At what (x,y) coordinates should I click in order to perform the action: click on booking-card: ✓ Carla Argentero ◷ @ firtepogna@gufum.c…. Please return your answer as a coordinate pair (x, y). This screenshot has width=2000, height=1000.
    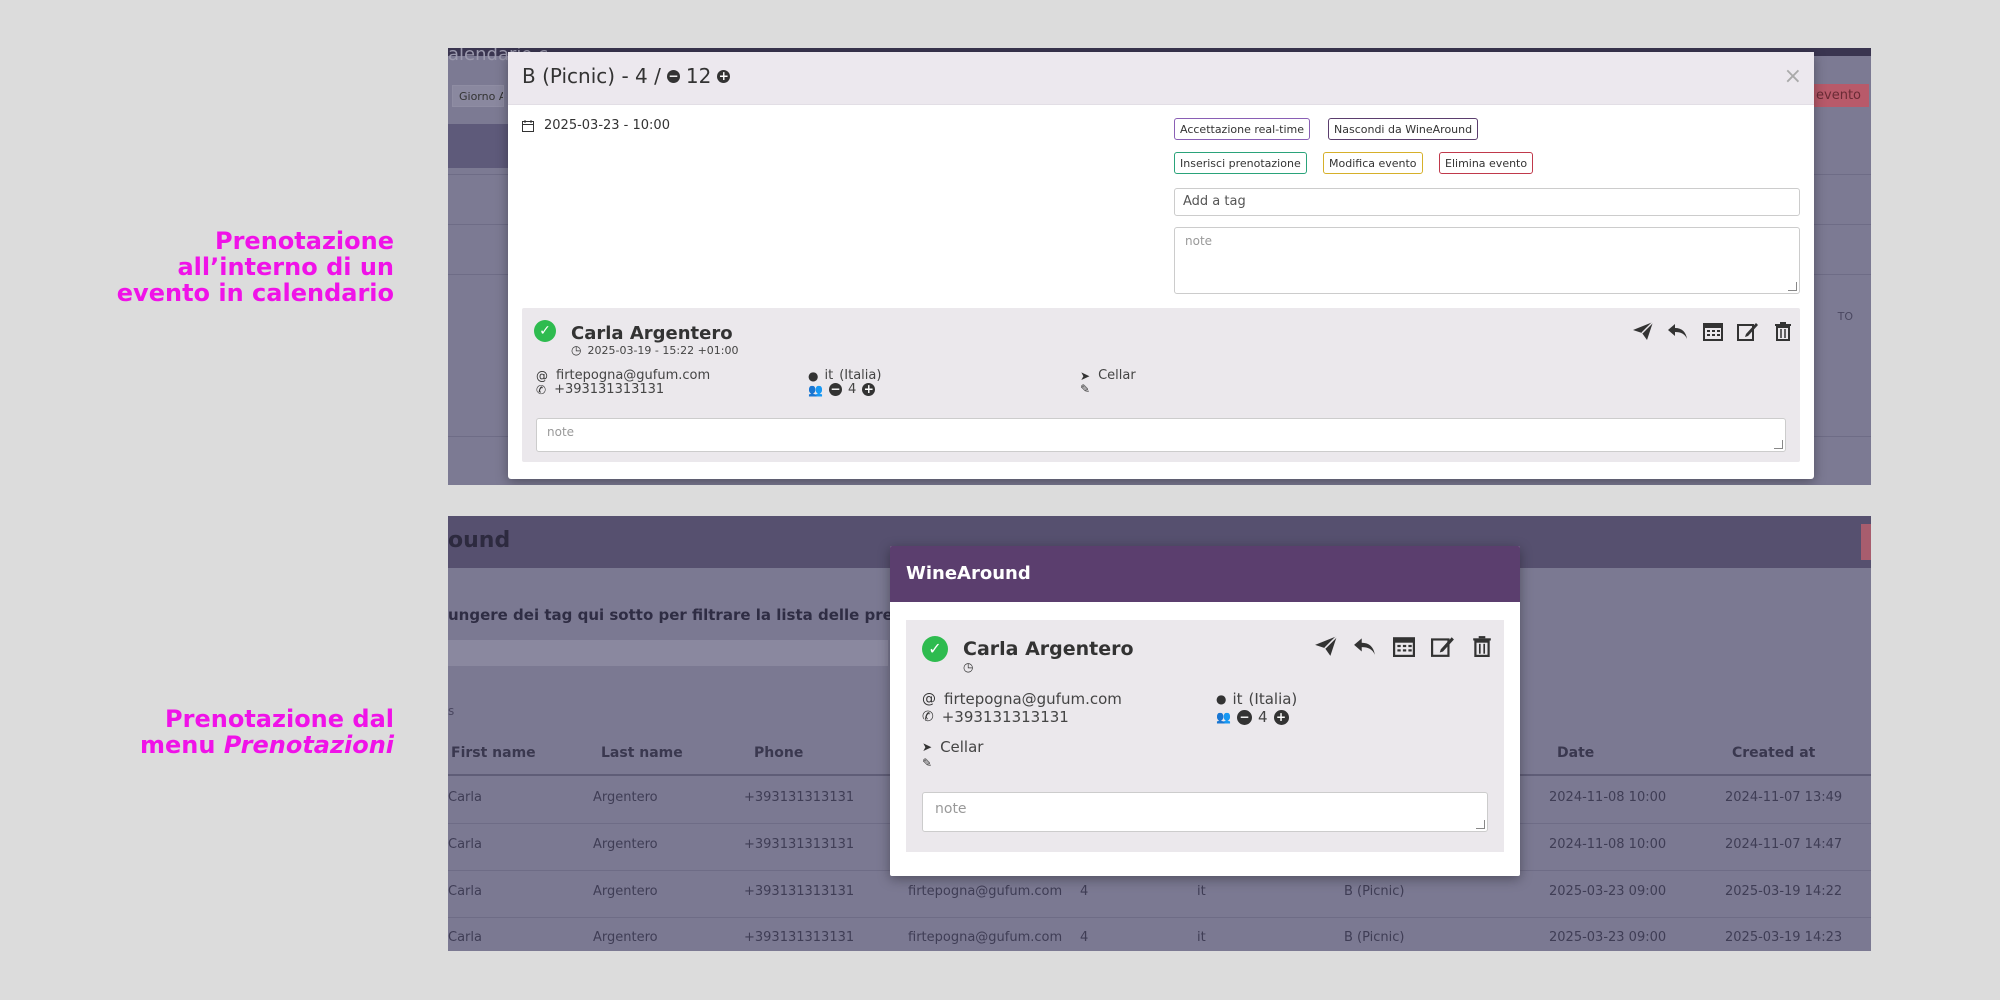
    Looking at the image, I should click on (1205, 736).